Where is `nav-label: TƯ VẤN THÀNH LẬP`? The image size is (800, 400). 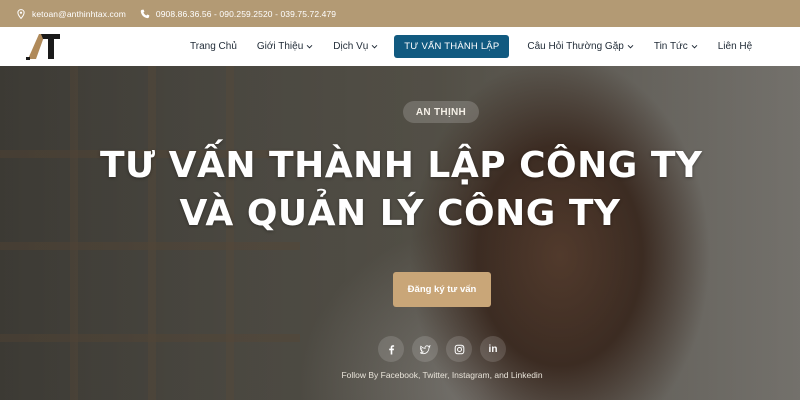 nav-label: TƯ VẤN THÀNH LẬP is located at coordinates (452, 46).